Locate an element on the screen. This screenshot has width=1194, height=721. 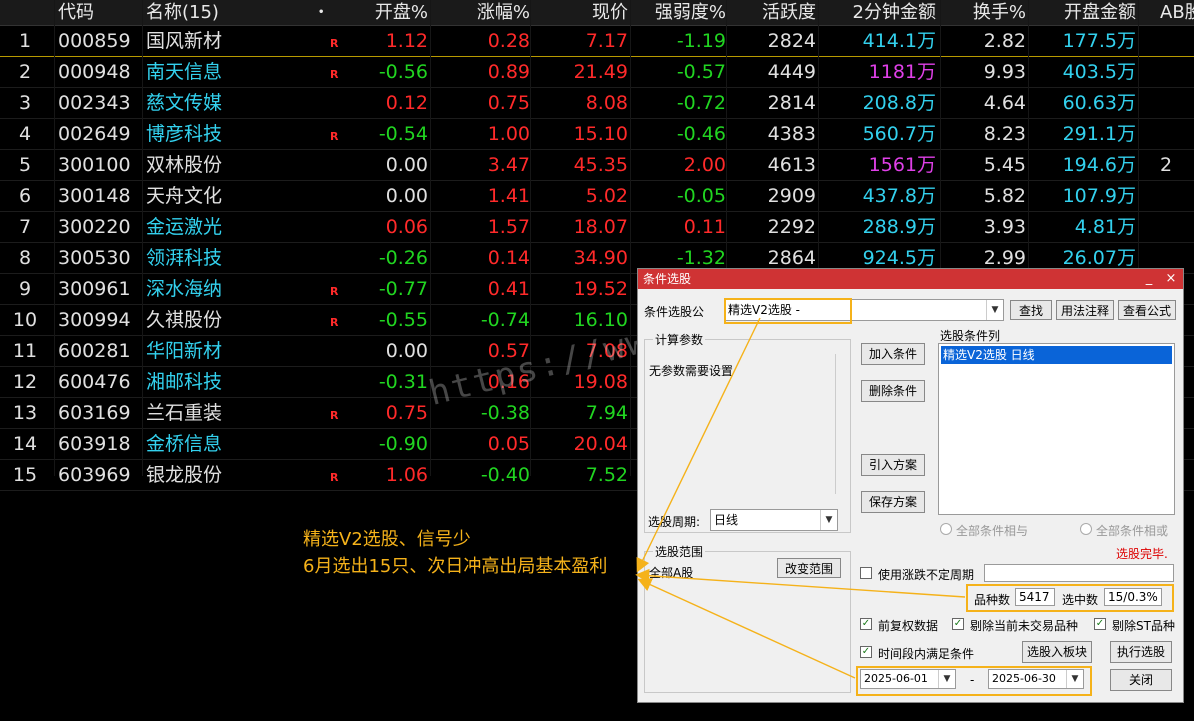
arrow-from-date is located at coordinates (746, 628).